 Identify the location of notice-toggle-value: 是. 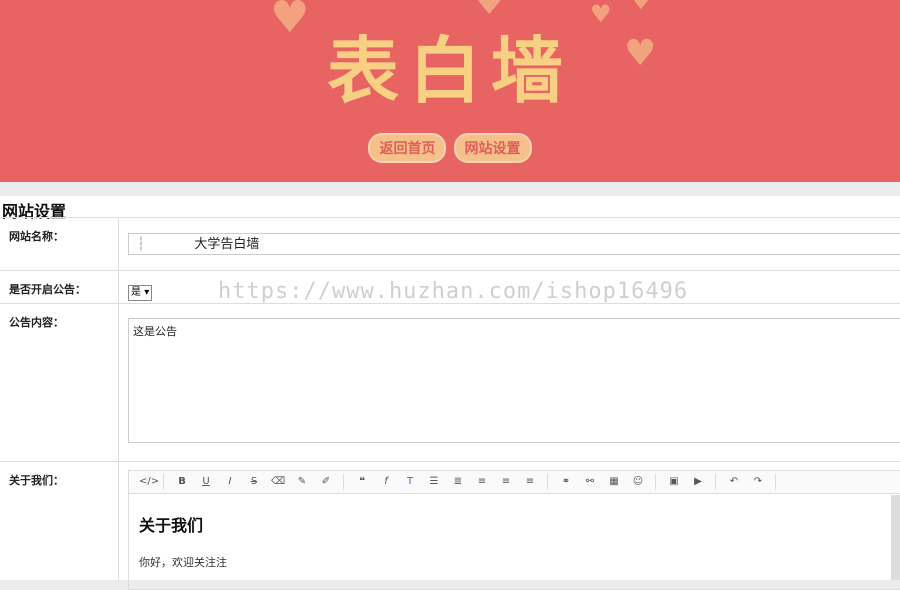
(136, 292).